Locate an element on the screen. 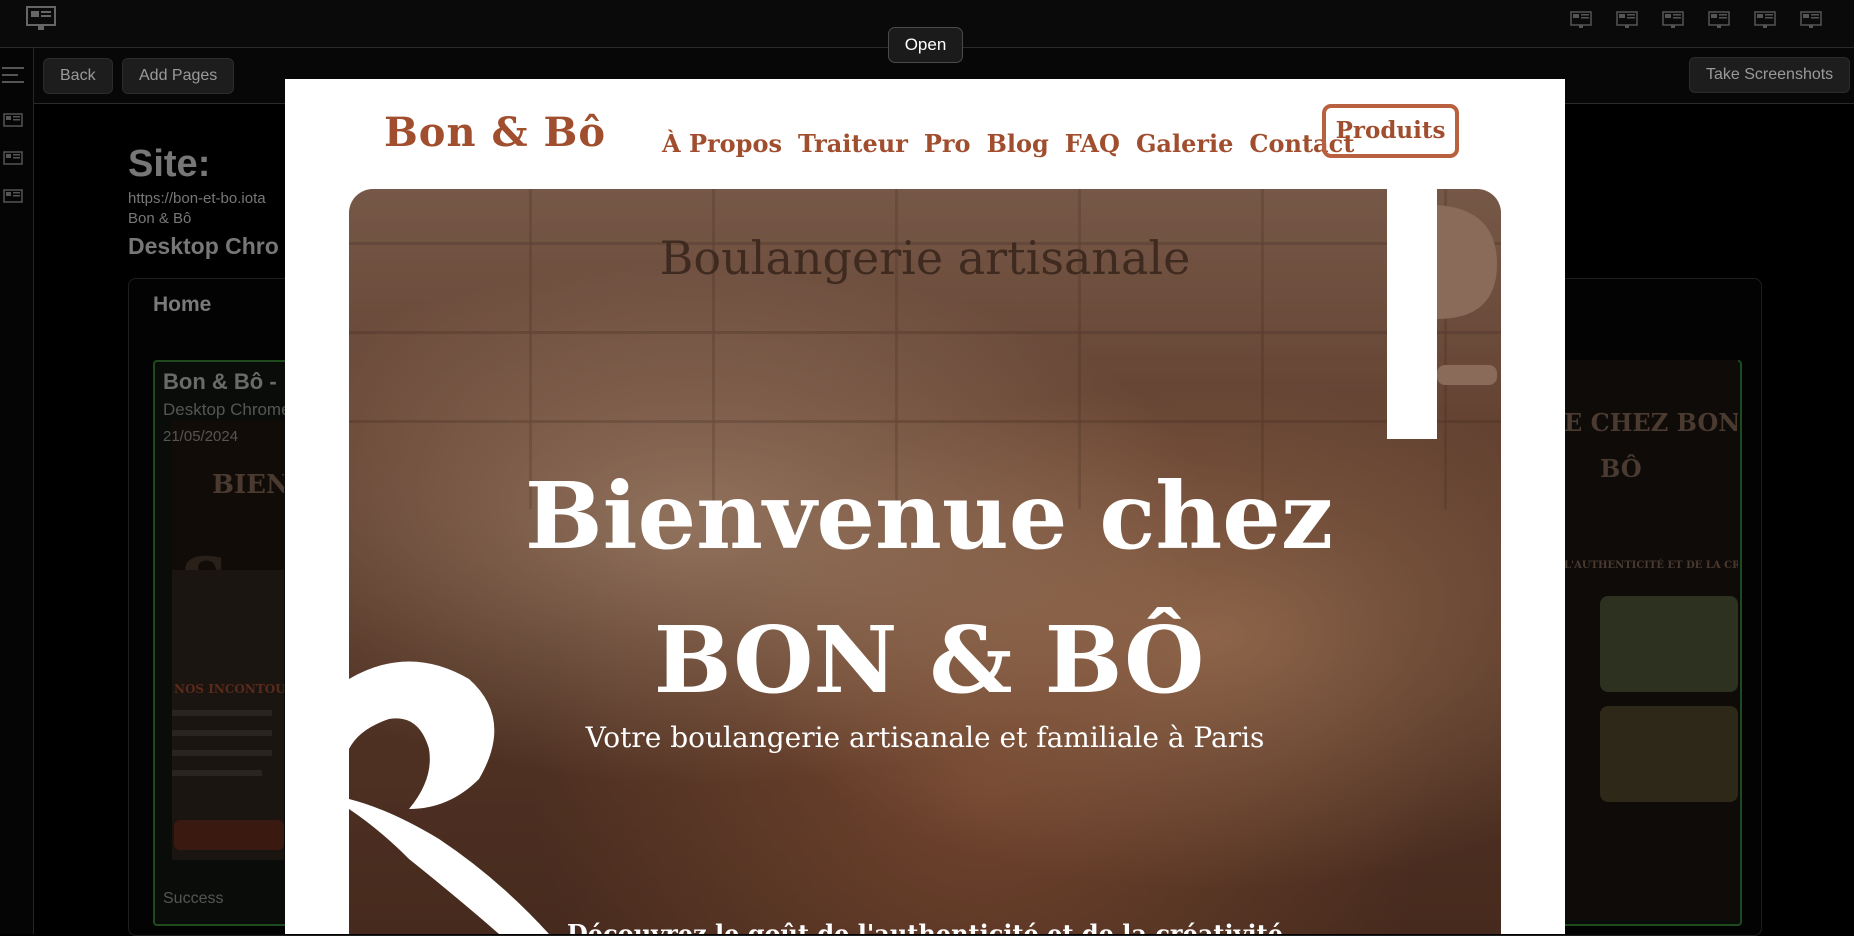 The width and height of the screenshot is (1854, 936). card-status: Success is located at coordinates (193, 898).